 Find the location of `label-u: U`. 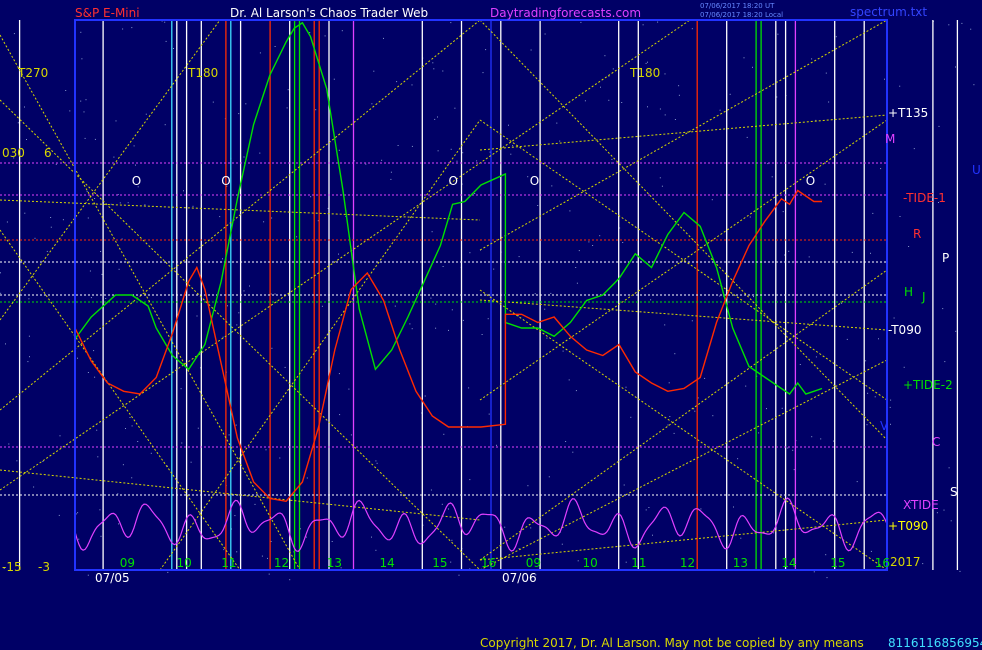

label-u: U is located at coordinates (976, 170).